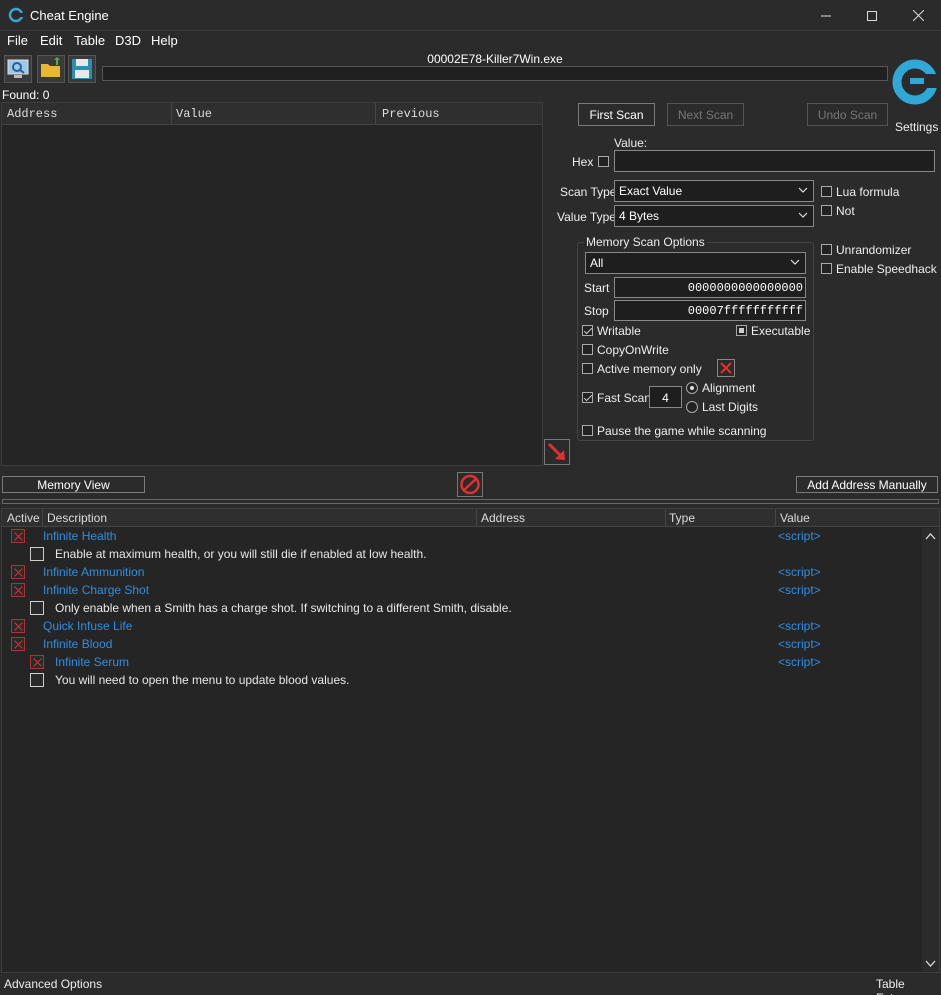  I want to click on menu-bar: File Edit Table D3D Help, so click(470, 41).